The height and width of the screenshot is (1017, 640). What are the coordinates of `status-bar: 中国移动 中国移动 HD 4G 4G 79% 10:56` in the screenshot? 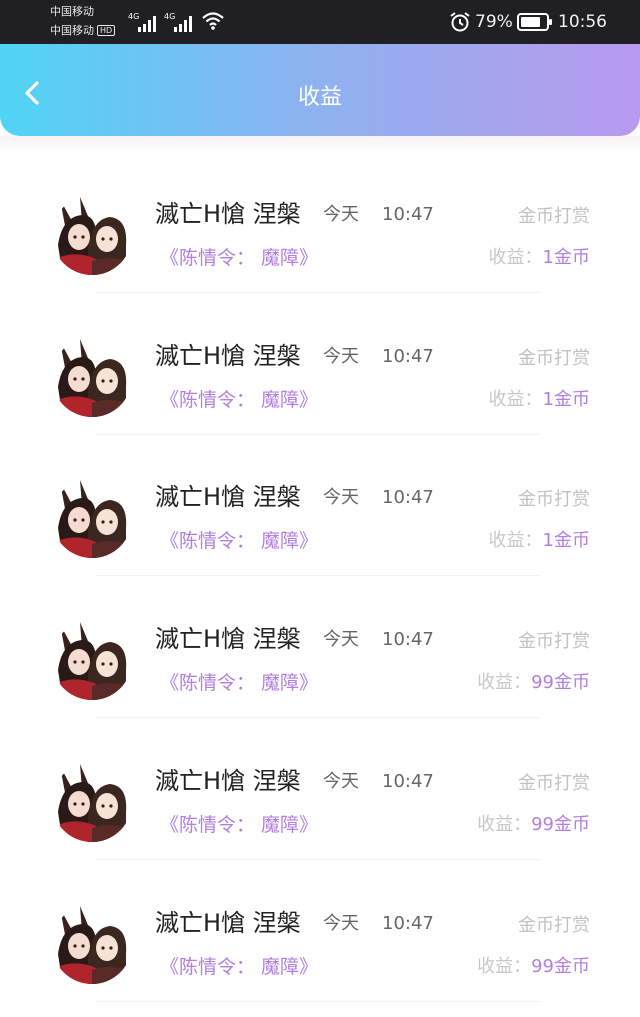 It's located at (320, 22).